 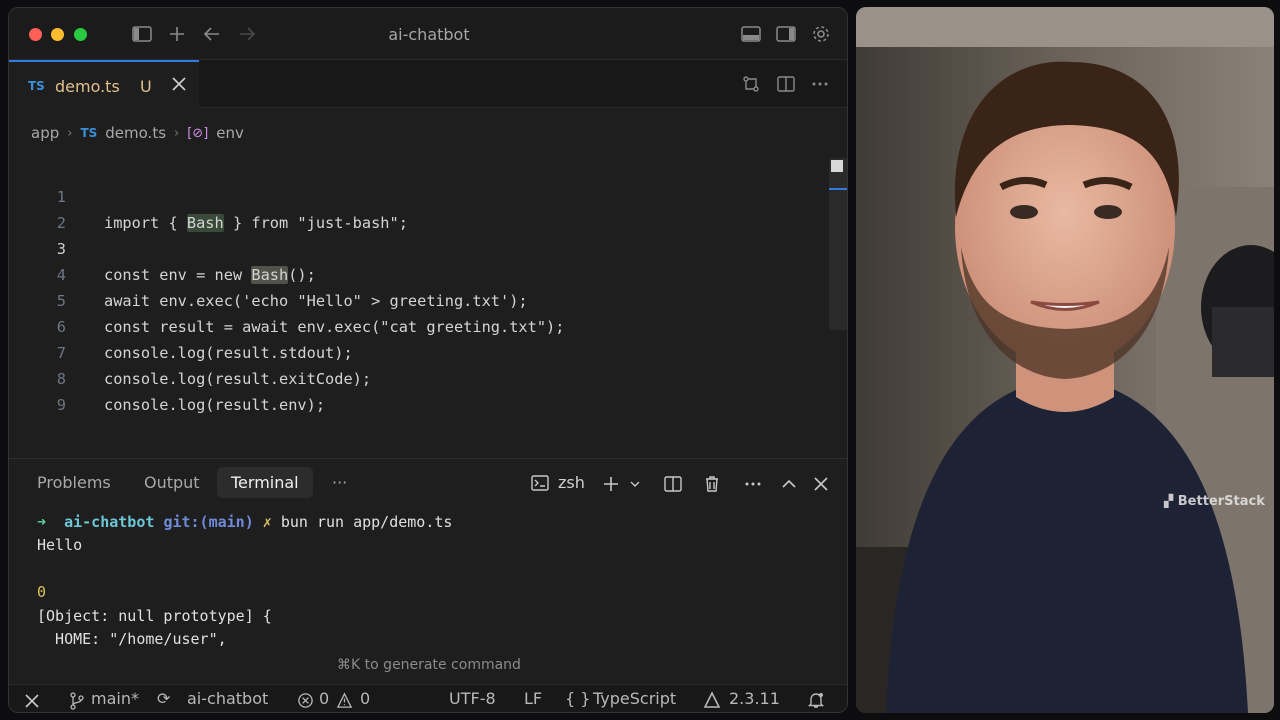 What do you see at coordinates (634, 698) in the screenshot?
I see `language-mode: TypeScript` at bounding box center [634, 698].